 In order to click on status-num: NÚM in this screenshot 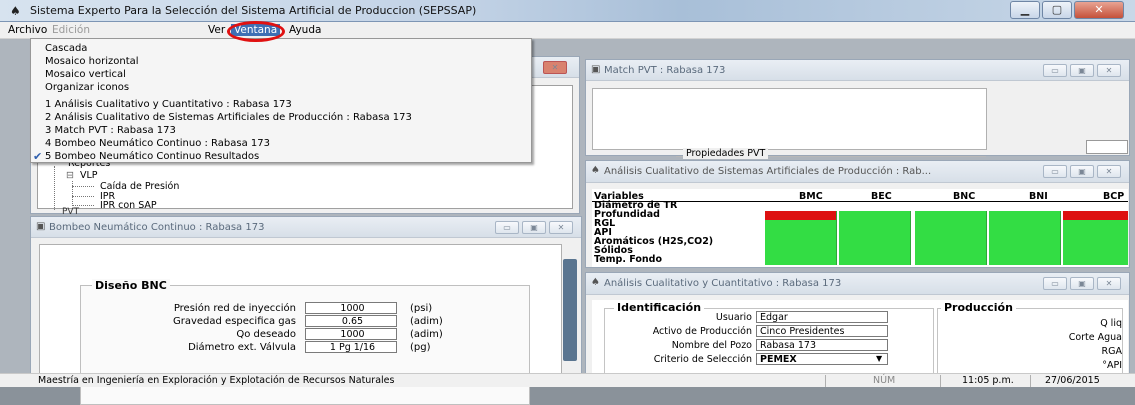, I will do `click(884, 380)`.